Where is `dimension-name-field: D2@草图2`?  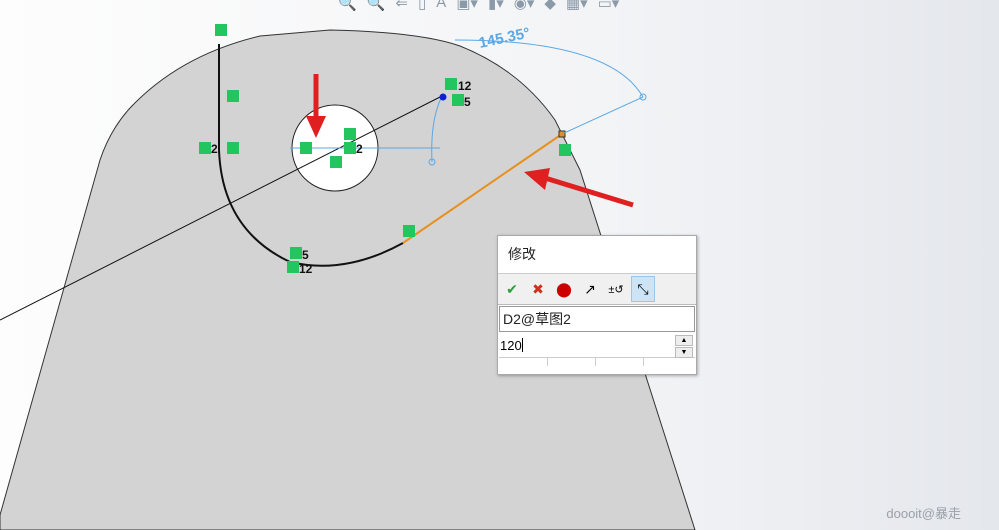 dimension-name-field: D2@草图2 is located at coordinates (597, 319).